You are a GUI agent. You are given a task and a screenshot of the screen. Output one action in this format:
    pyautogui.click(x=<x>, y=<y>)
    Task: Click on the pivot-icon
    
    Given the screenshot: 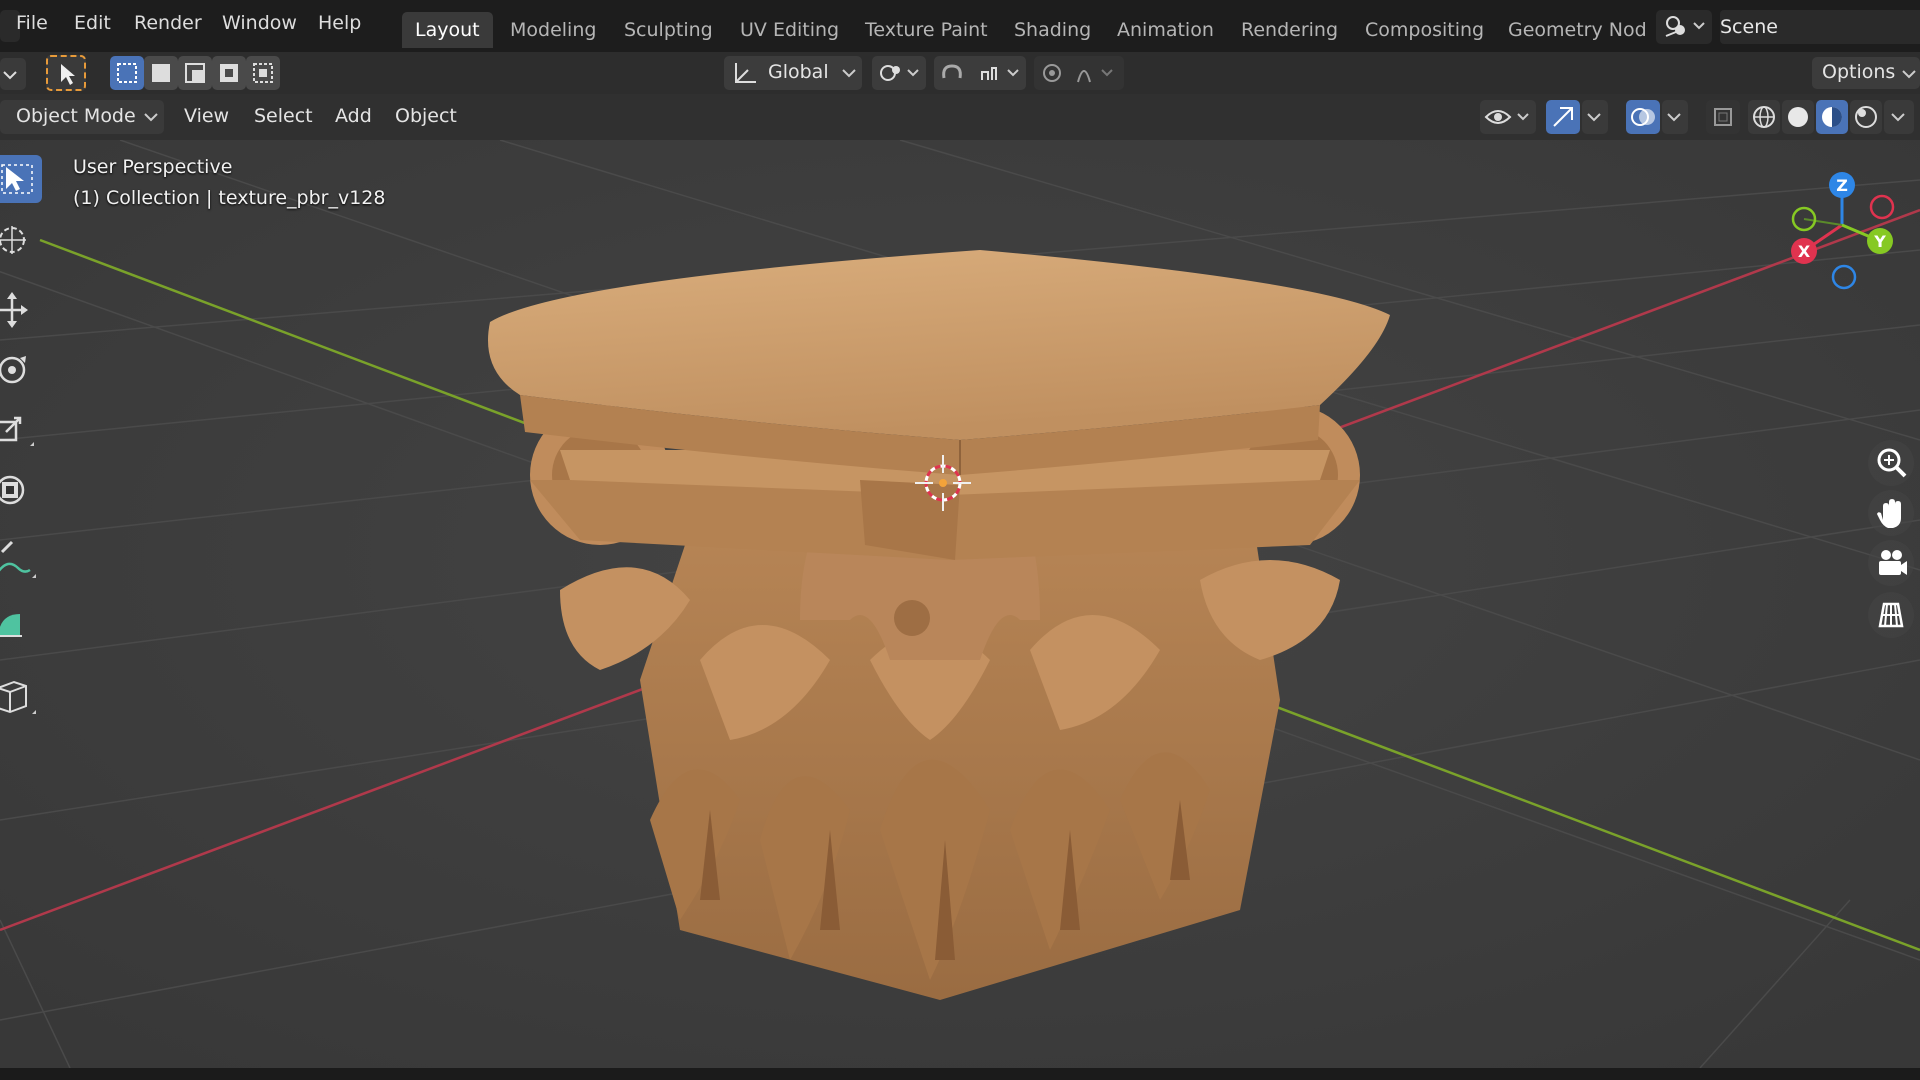 What is the action you would take?
    pyautogui.click(x=899, y=73)
    